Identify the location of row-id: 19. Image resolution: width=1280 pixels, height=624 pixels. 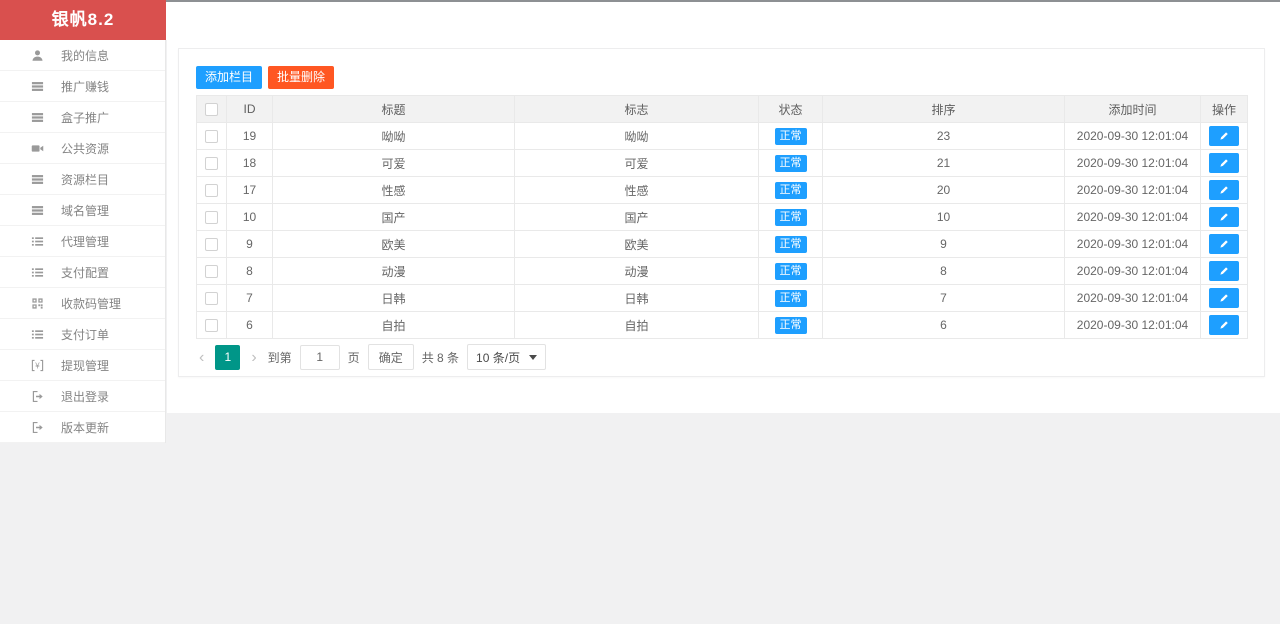
(249, 136).